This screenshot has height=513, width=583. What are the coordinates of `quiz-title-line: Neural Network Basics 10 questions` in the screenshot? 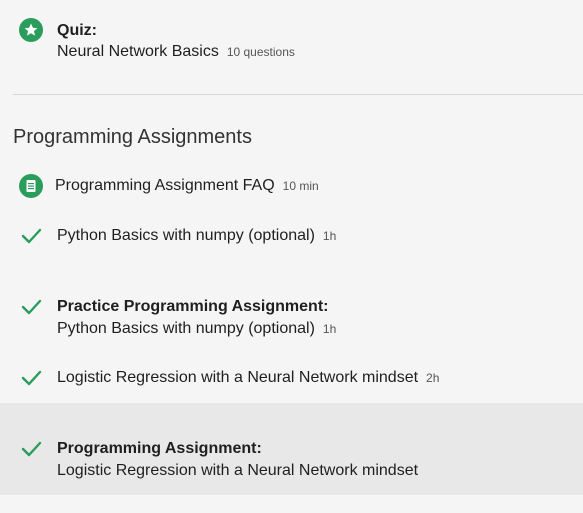 It's located at (176, 52).